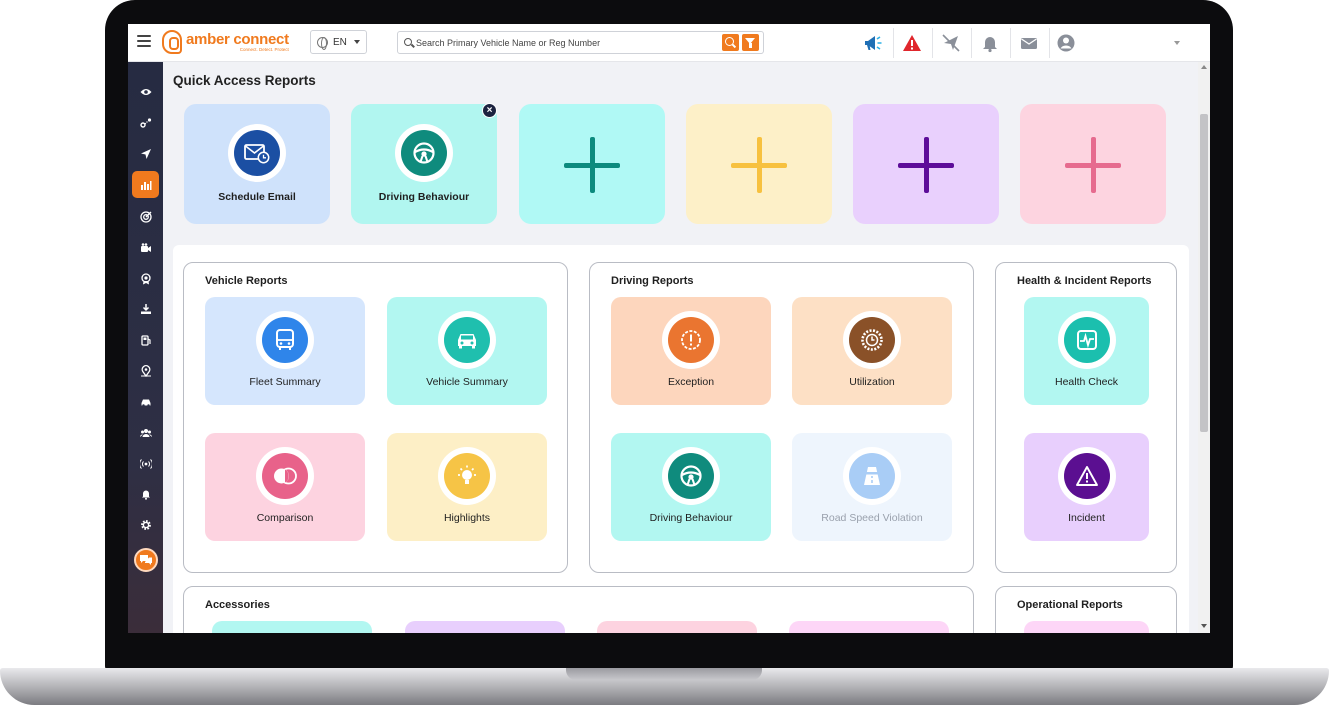 The image size is (1329, 705). Describe the element at coordinates (489, 110) in the screenshot. I see `remove-quick-card-close-icon: ×` at that location.